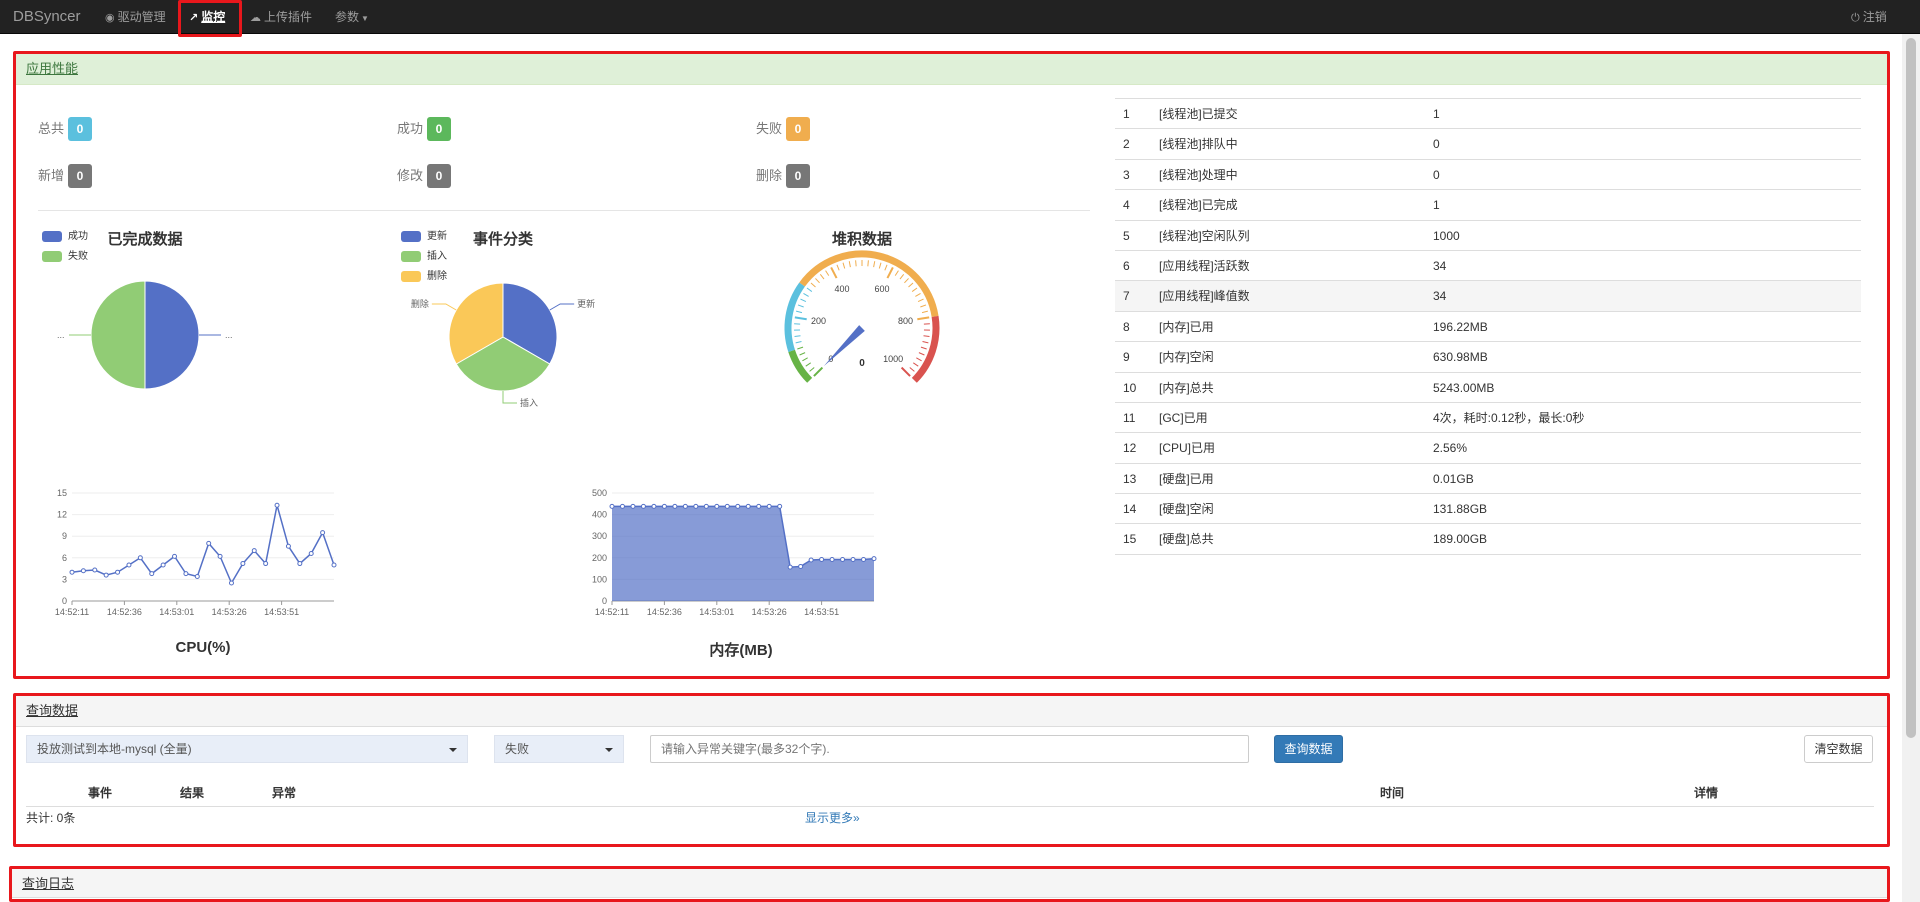 The image size is (1920, 902). What do you see at coordinates (861, 239) in the screenshot?
I see `chart-title-backlog: 堆积数据` at bounding box center [861, 239].